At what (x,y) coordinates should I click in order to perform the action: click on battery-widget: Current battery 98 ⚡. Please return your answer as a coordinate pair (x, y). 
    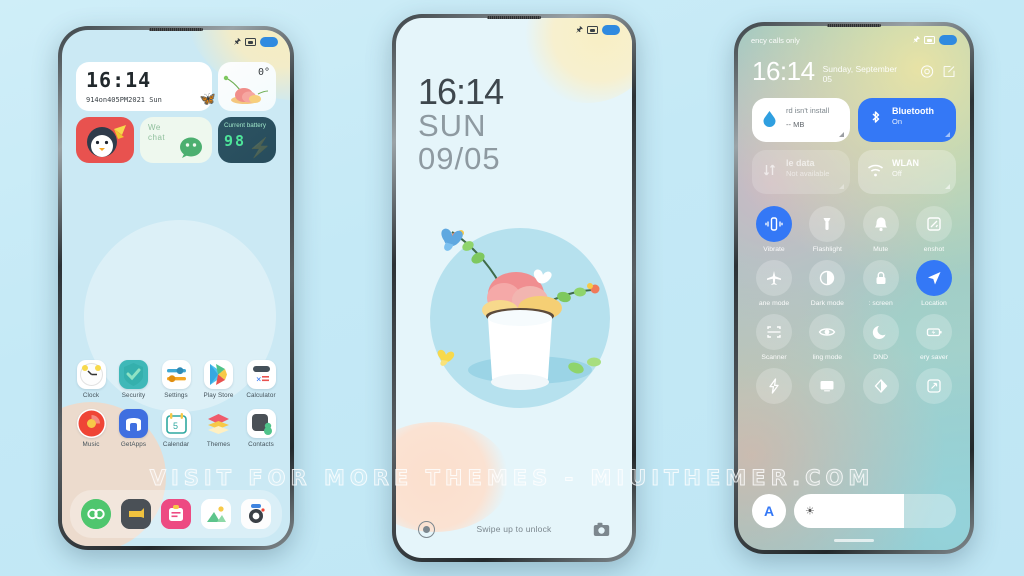
    Looking at the image, I should click on (247, 140).